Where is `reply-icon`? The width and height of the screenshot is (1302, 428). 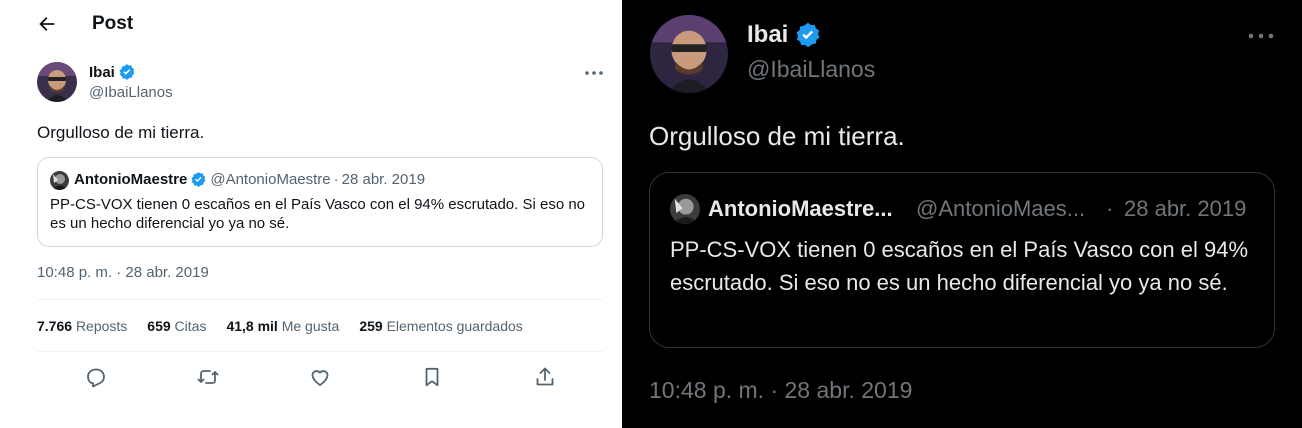 reply-icon is located at coordinates (96, 377).